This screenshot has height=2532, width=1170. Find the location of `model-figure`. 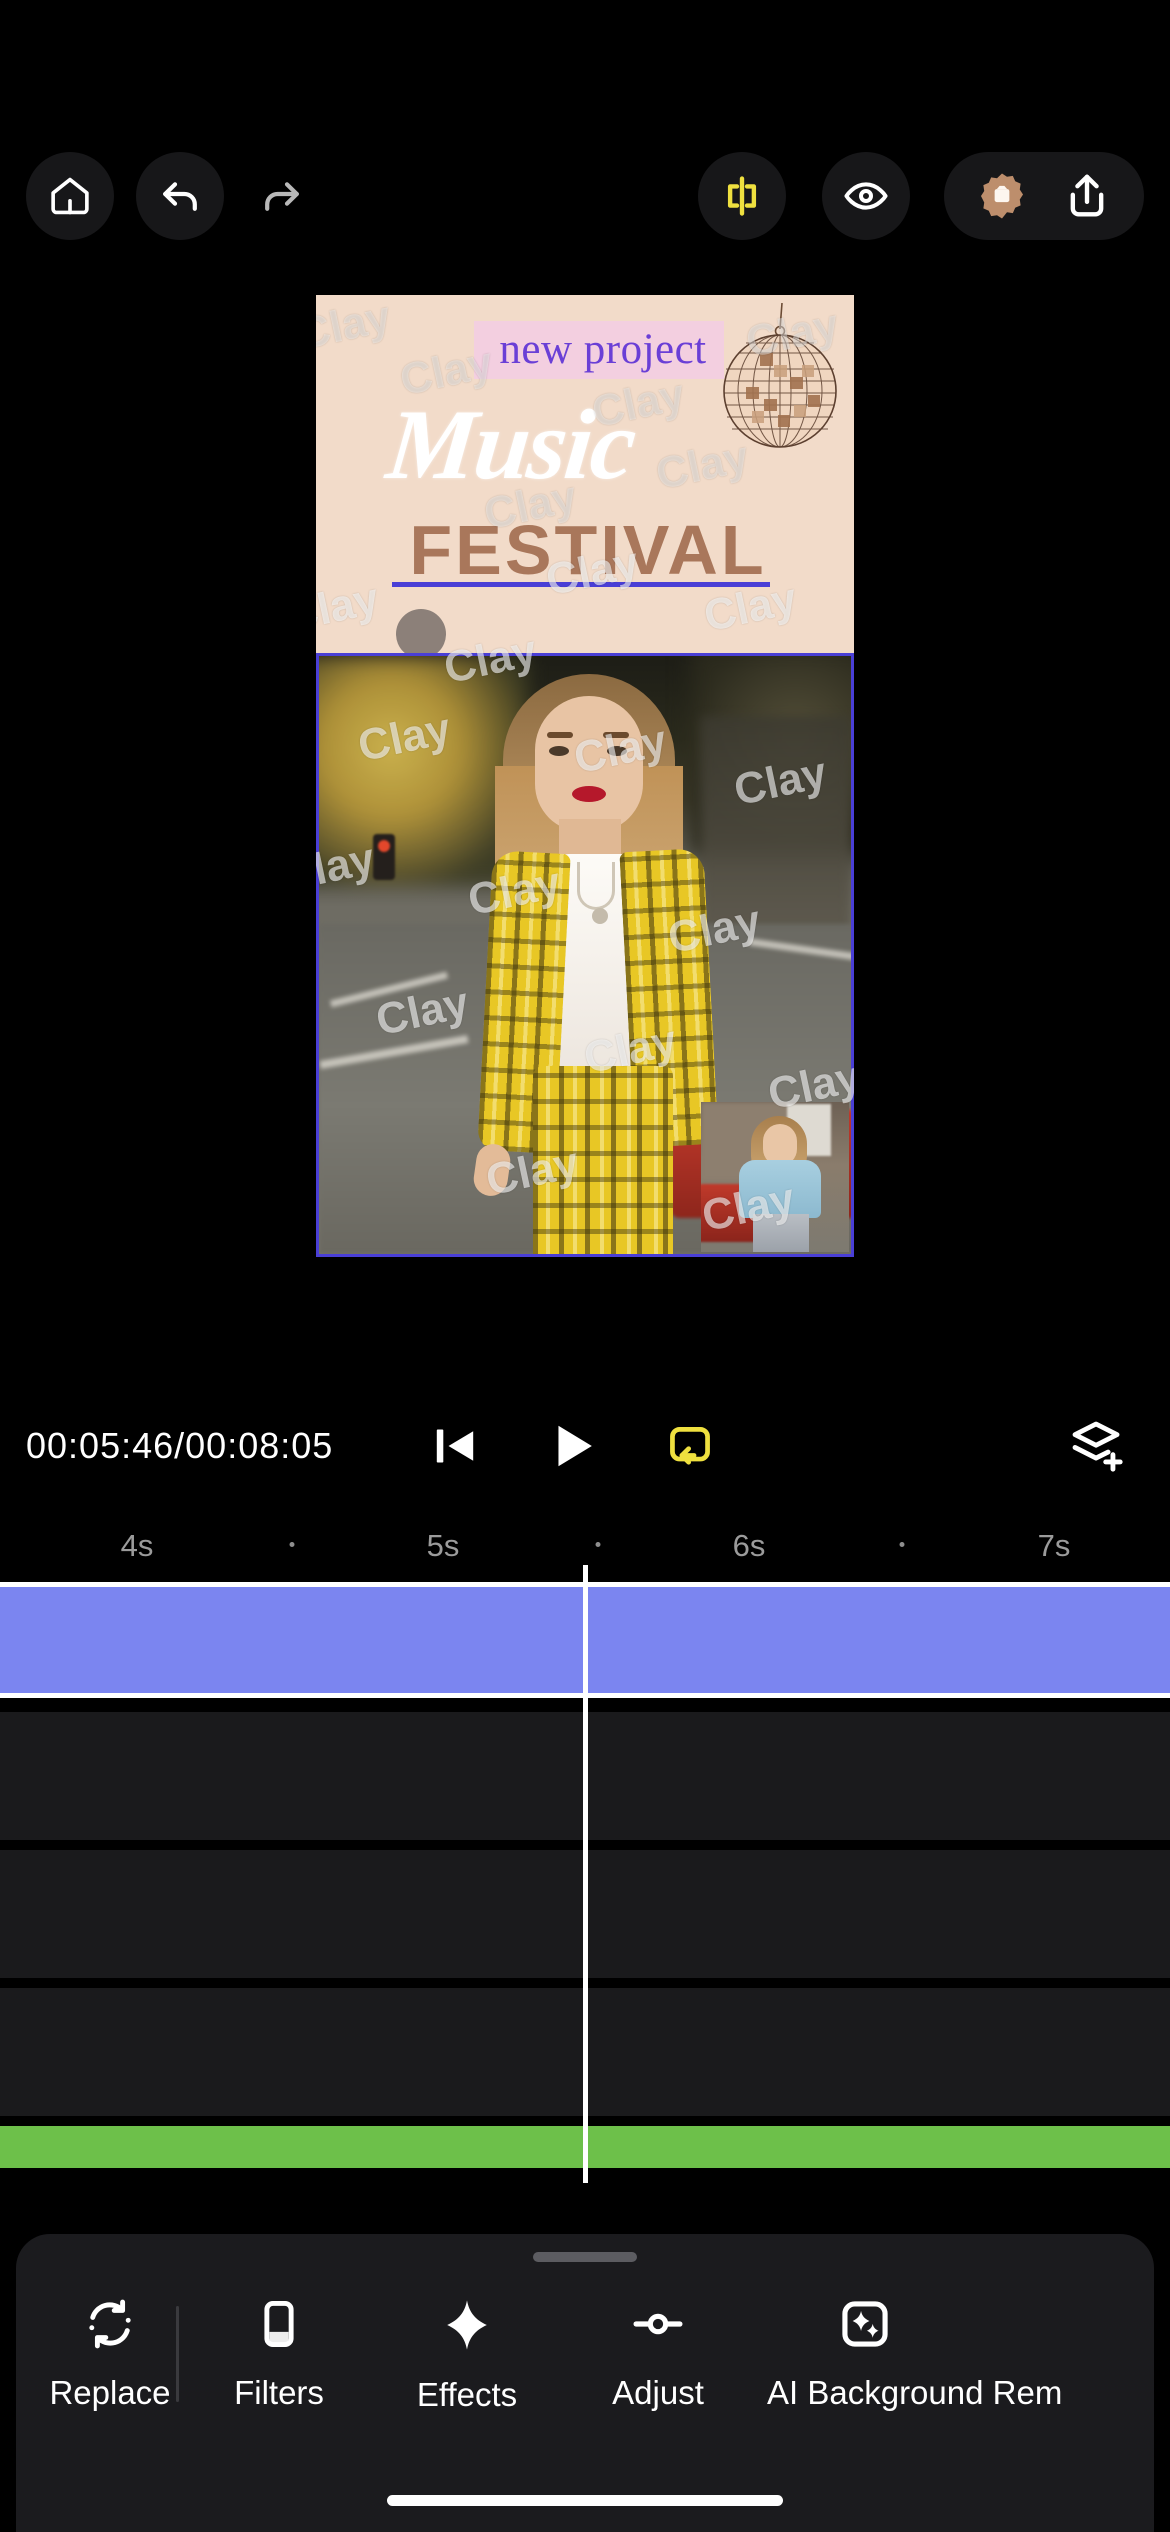

model-figure is located at coordinates (587, 964).